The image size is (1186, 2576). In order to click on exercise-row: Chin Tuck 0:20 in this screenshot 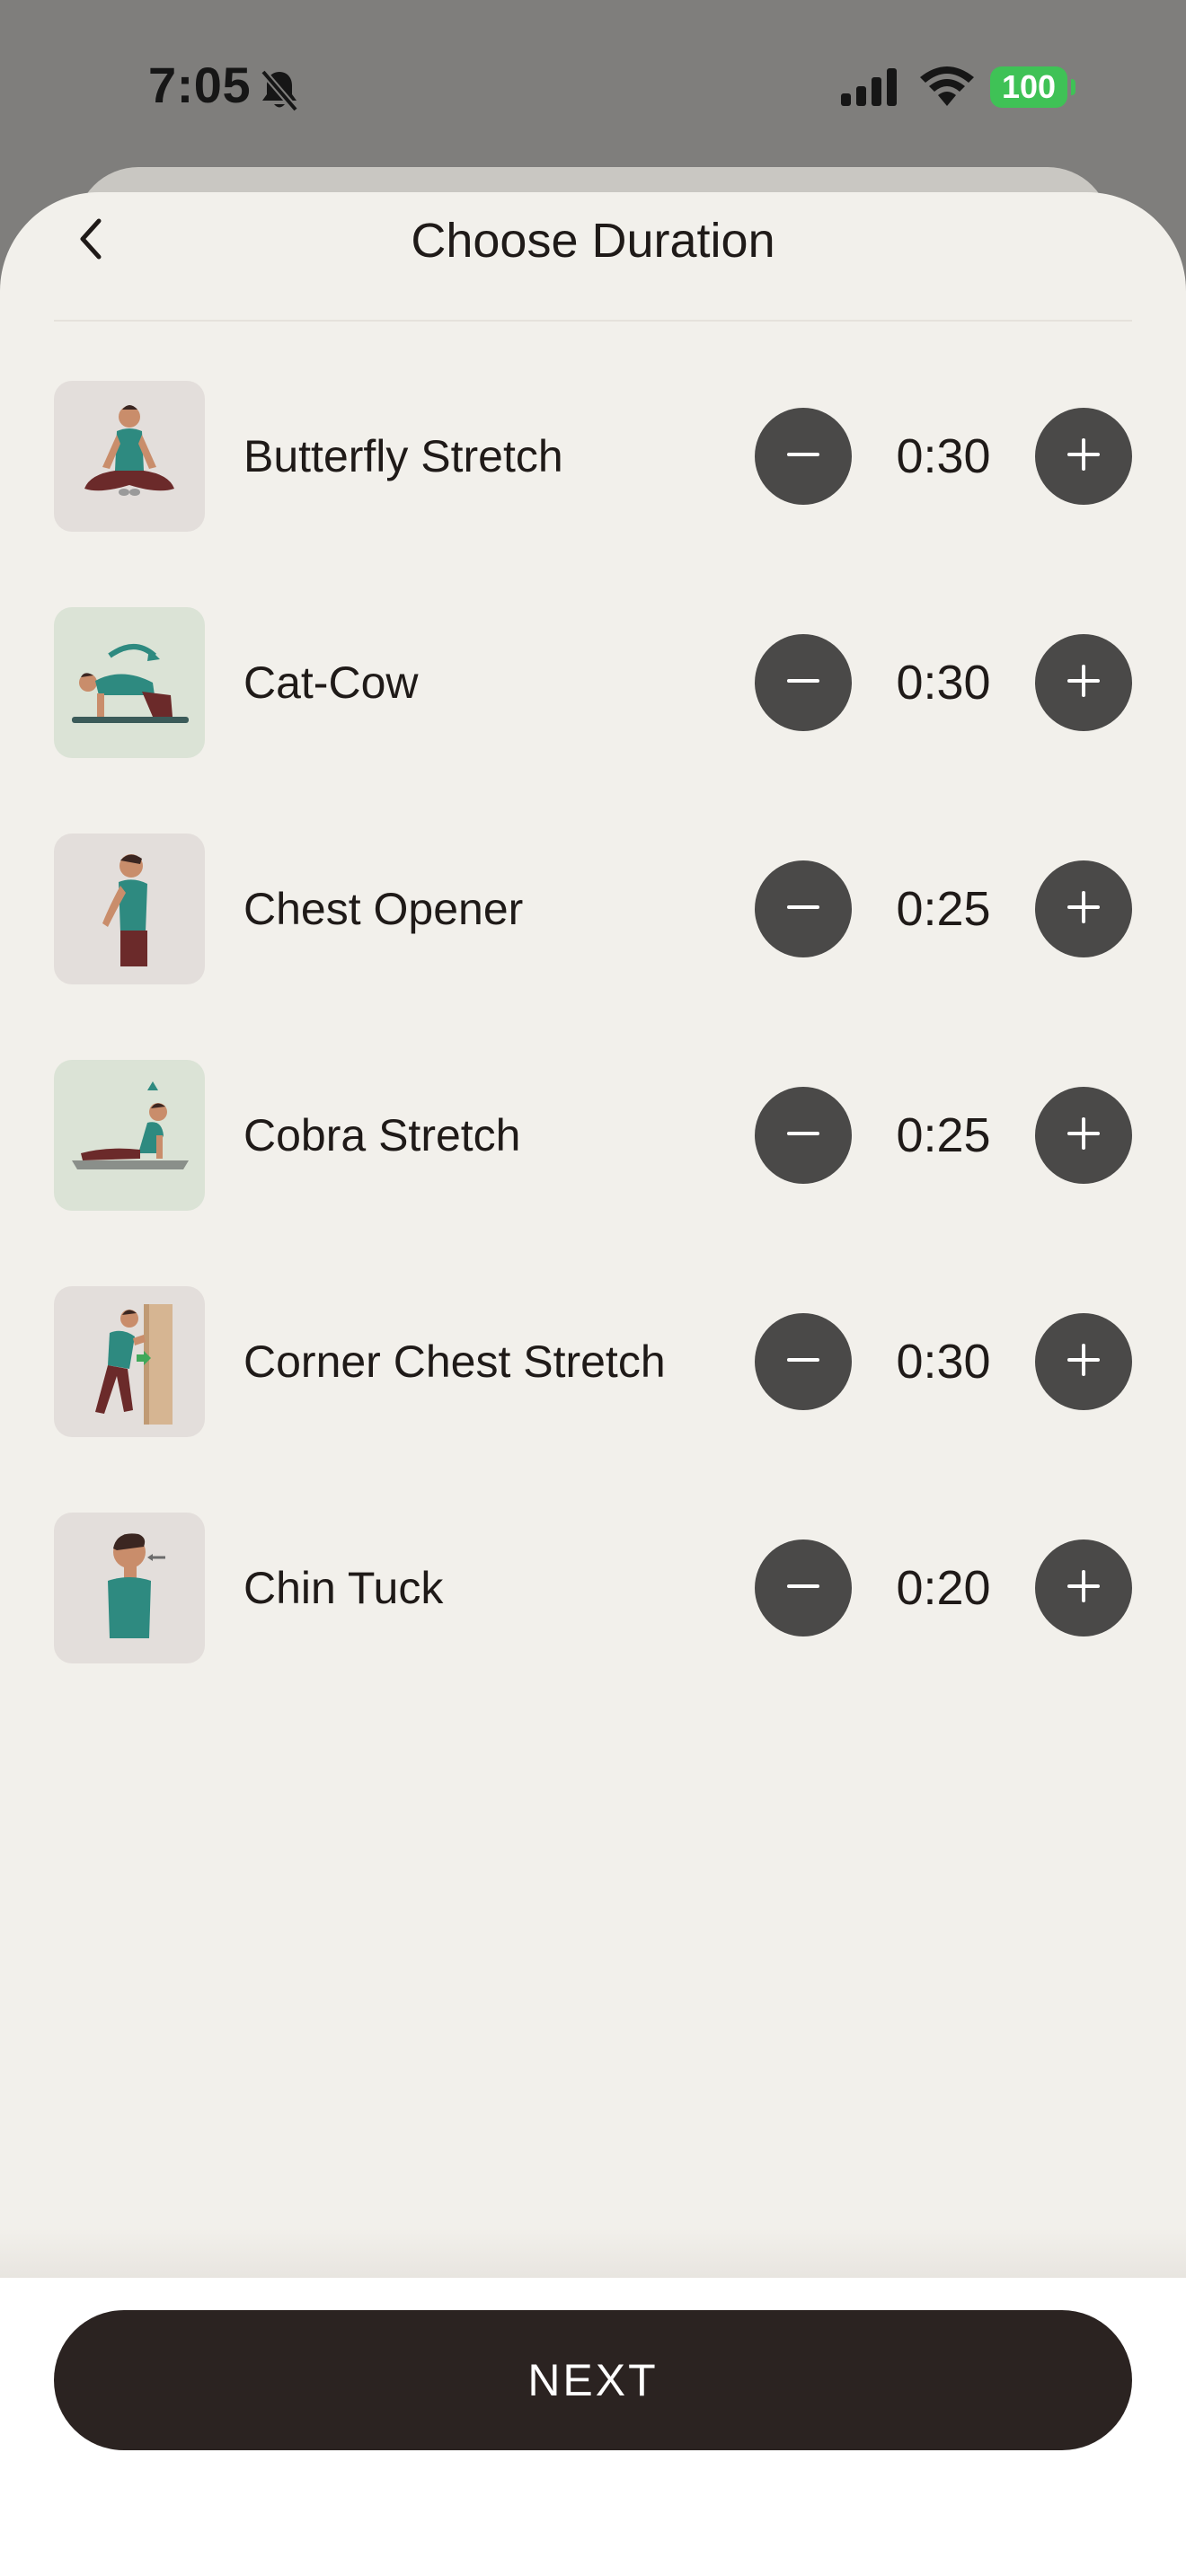, I will do `click(593, 1588)`.